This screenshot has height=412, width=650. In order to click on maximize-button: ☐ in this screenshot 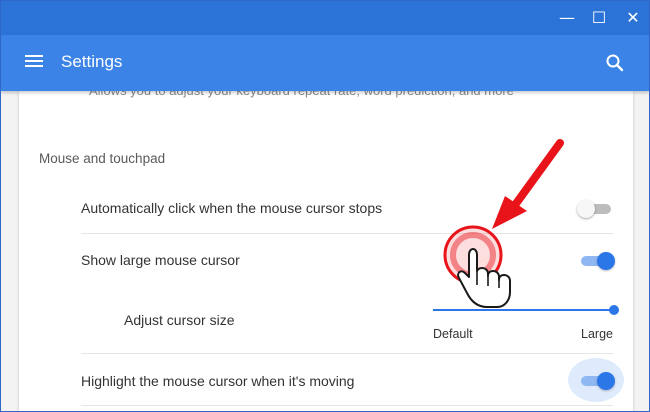, I will do `click(599, 18)`.